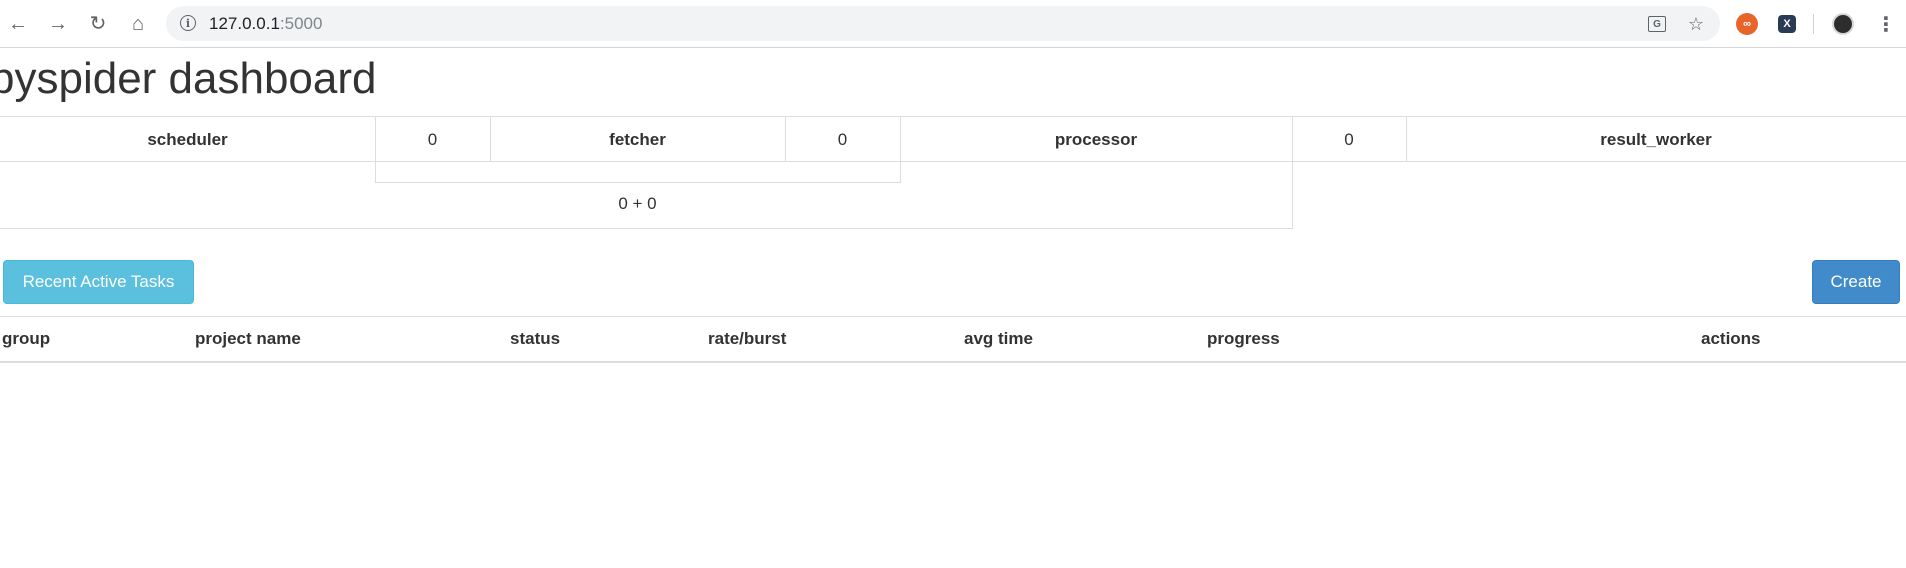 Image resolution: width=1906 pixels, height=568 pixels. What do you see at coordinates (248, 338) in the screenshot?
I see `column-header-project-name: project name` at bounding box center [248, 338].